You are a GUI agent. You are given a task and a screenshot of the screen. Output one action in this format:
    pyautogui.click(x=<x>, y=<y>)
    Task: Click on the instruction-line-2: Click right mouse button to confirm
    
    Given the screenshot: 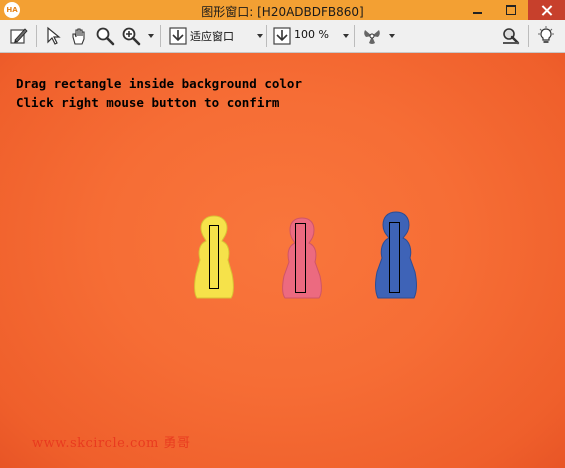 What is the action you would take?
    pyautogui.click(x=148, y=102)
    